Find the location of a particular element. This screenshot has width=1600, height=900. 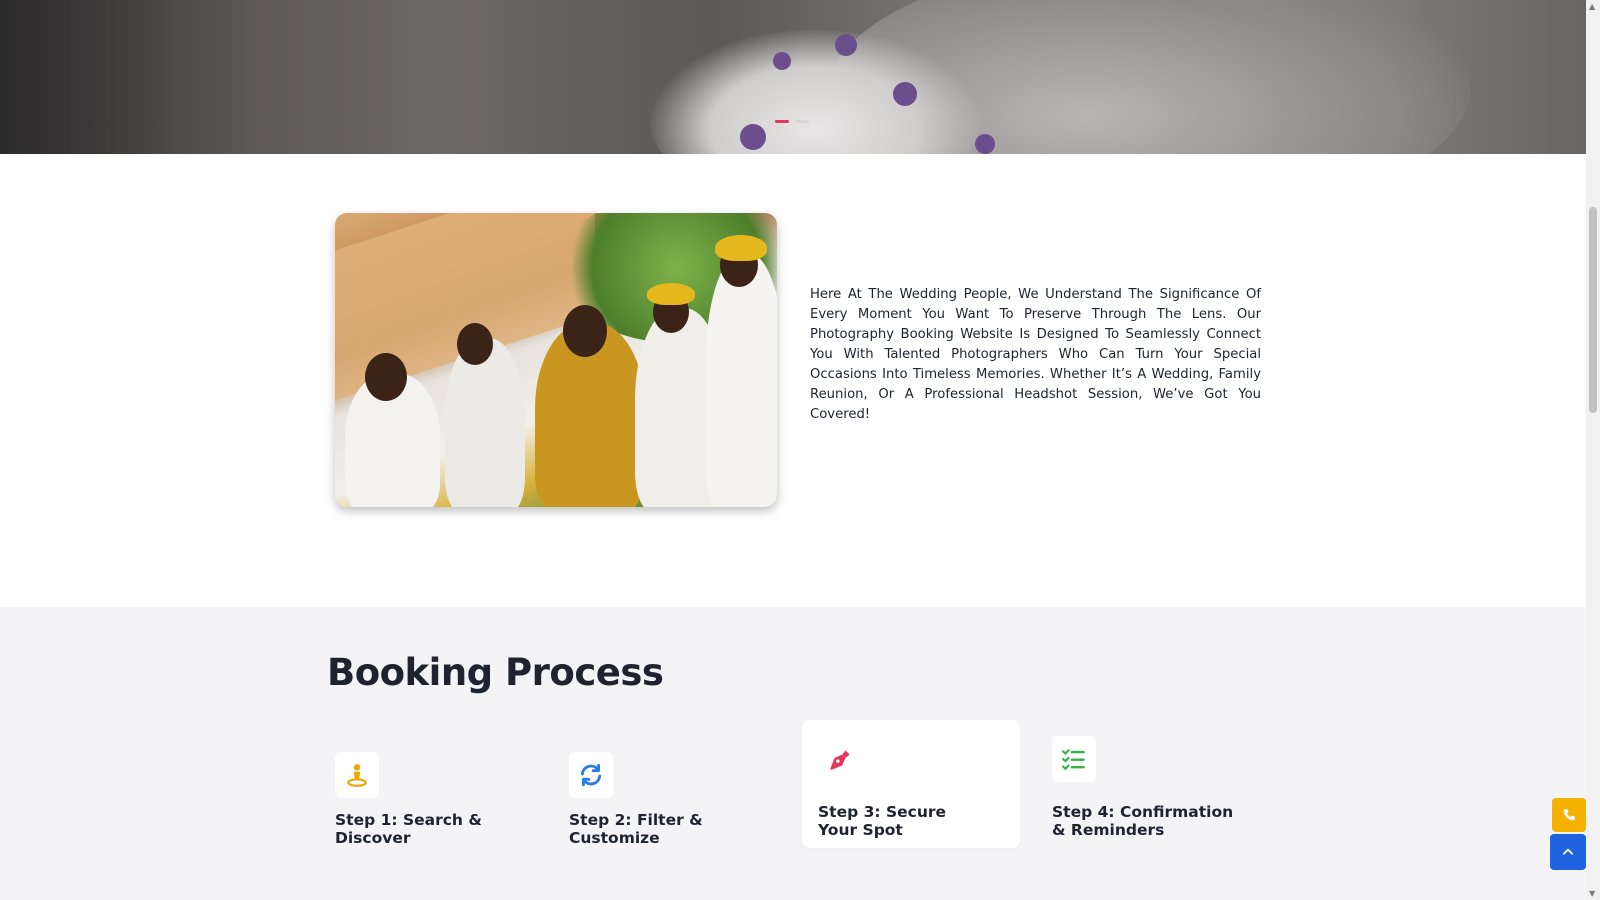

page-scrollbar: ▲ ▼ is located at coordinates (1593, 450).